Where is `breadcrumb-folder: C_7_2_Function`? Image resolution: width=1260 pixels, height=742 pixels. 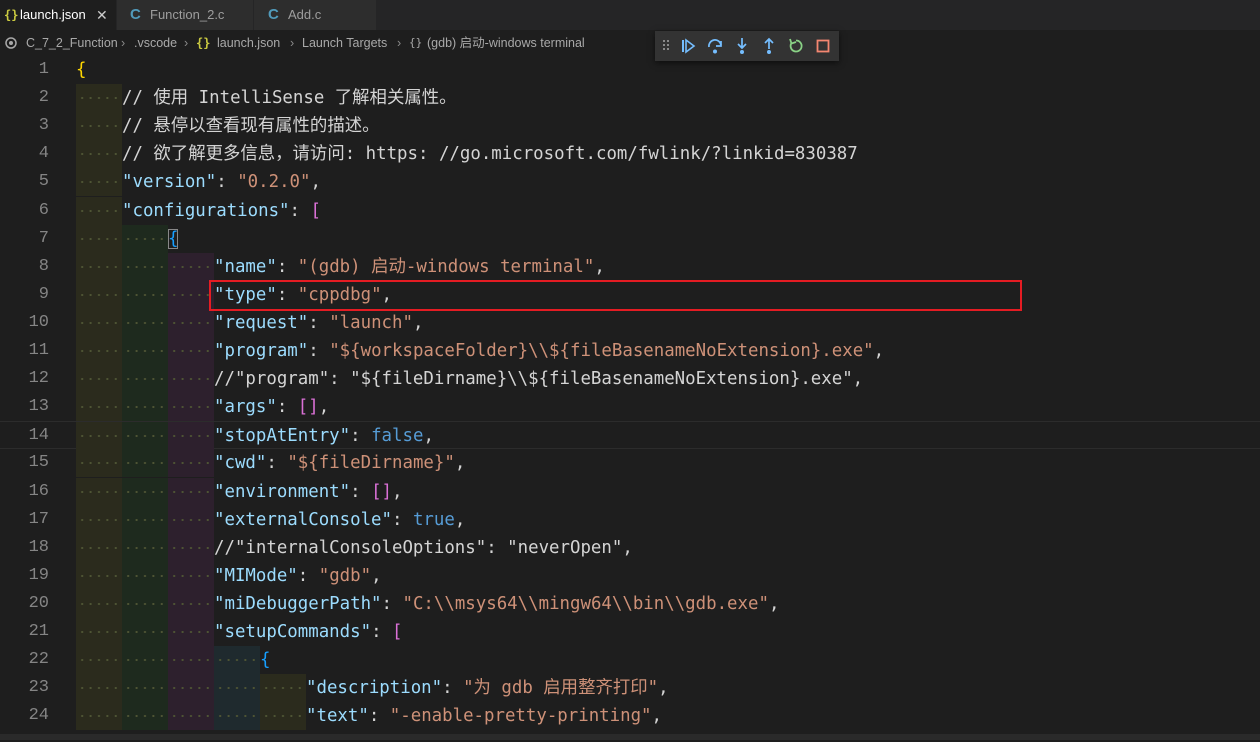 breadcrumb-folder: C_7_2_Function is located at coordinates (72, 43).